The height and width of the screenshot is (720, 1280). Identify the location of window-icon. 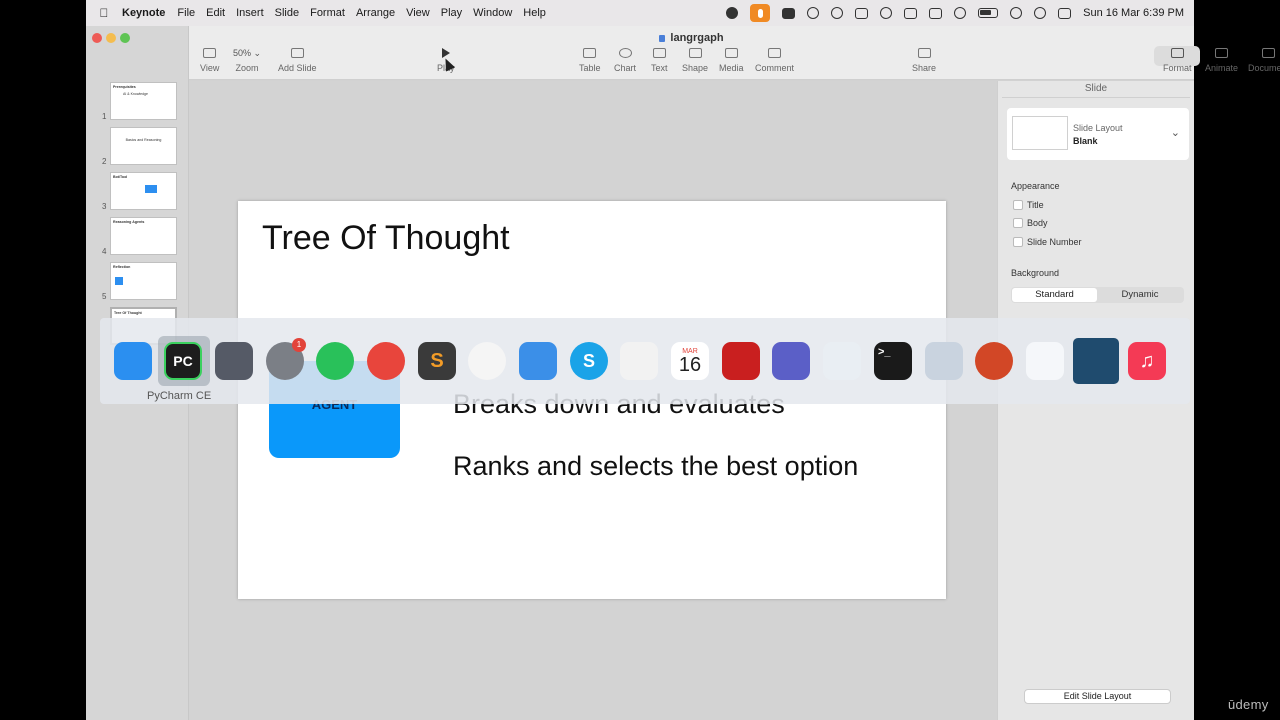
(936, 13).